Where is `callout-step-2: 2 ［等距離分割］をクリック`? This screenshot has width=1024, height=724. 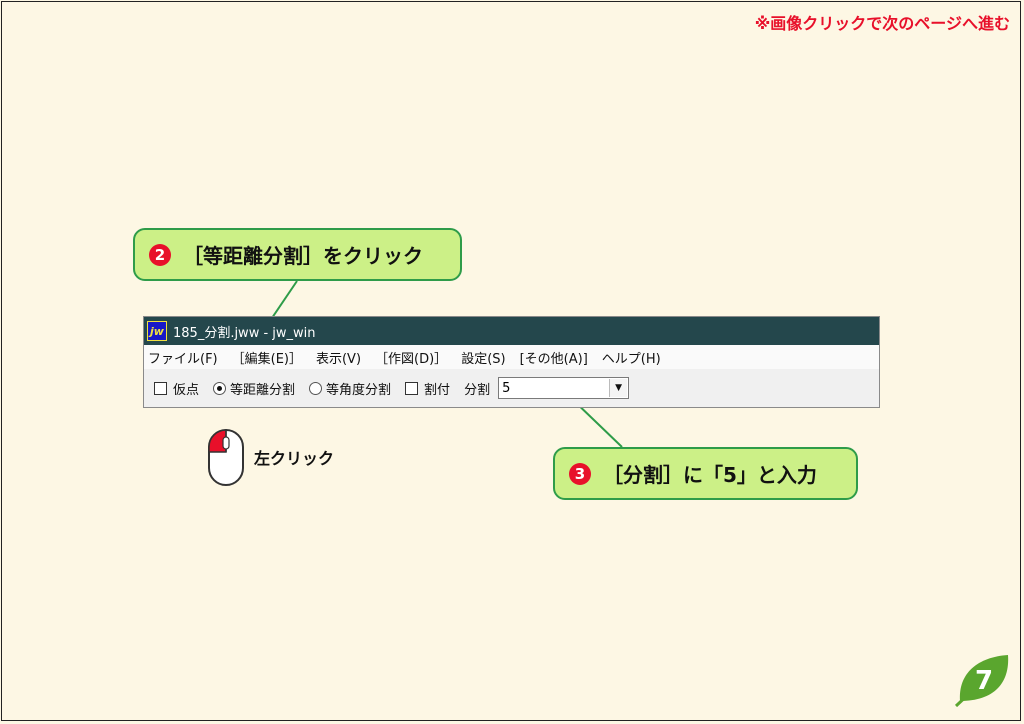
callout-step-2: 2 ［等距離分割］をクリック is located at coordinates (297, 254).